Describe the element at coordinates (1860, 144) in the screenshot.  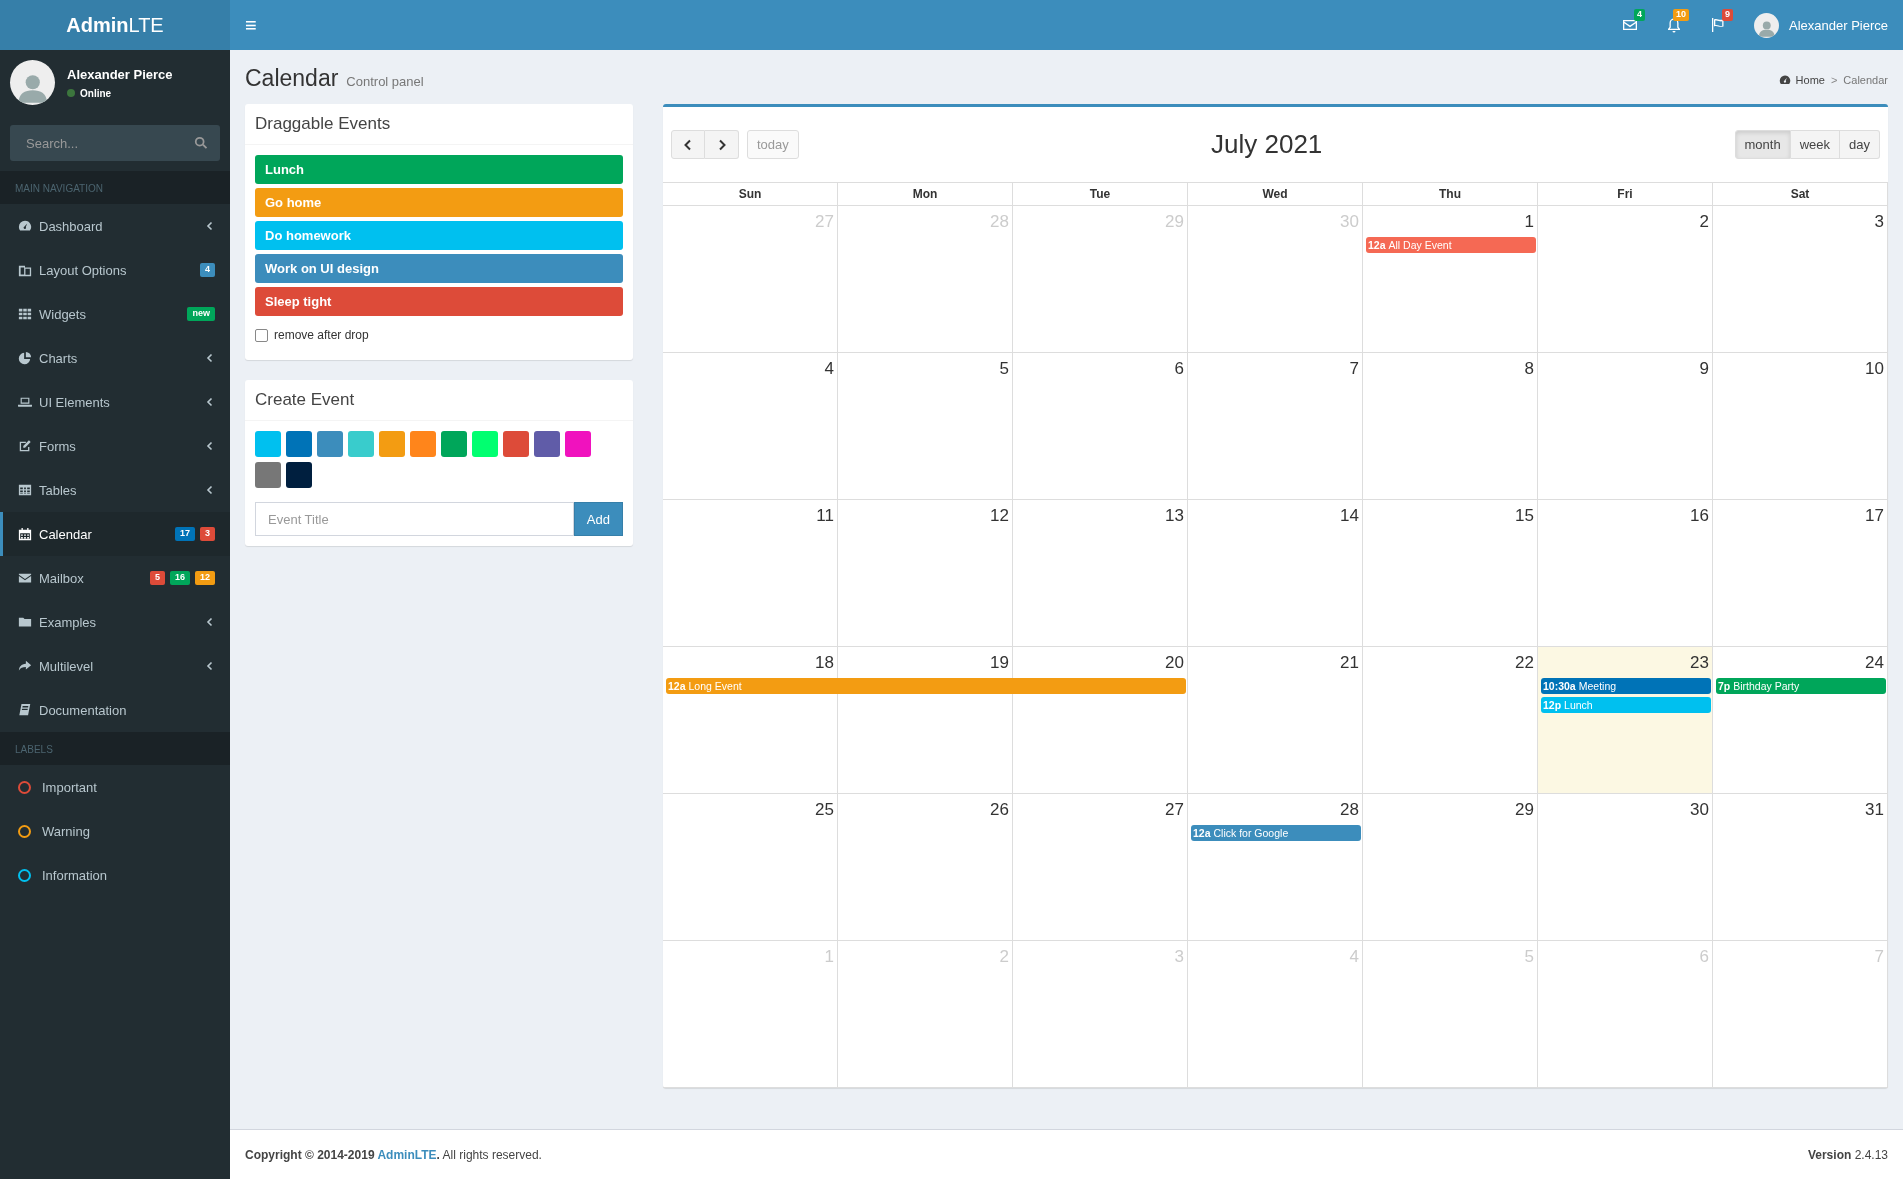
I see `view-tab: day` at that location.